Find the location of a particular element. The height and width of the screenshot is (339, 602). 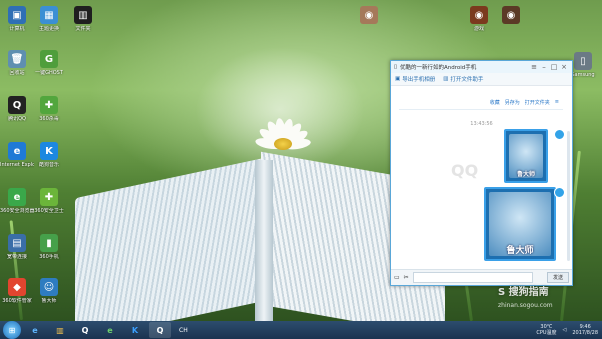

desktop-icon-ghost: G 一键GHOST is located at coordinates (49, 63).